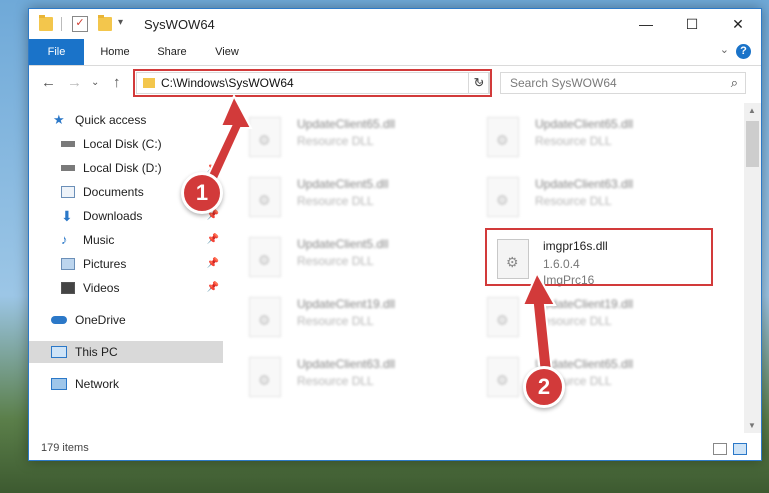  I want to click on item-count: 179 items, so click(65, 448).